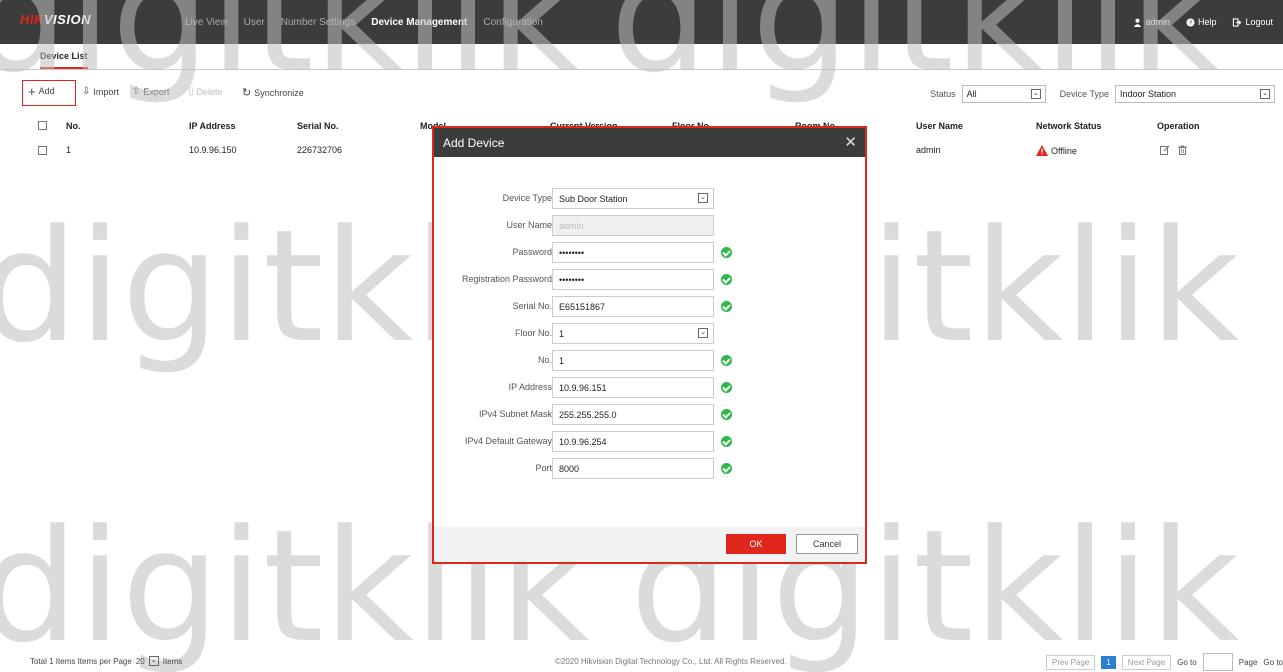 The width and height of the screenshot is (1283, 672). Describe the element at coordinates (588, 415) in the screenshot. I see `subnet-mask-value: 255.255.255.0` at that location.